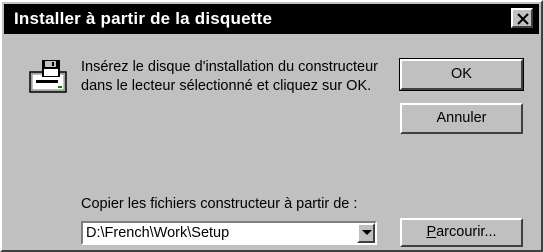 This screenshot has width=543, height=252. I want to click on close-icon, so click(523, 19).